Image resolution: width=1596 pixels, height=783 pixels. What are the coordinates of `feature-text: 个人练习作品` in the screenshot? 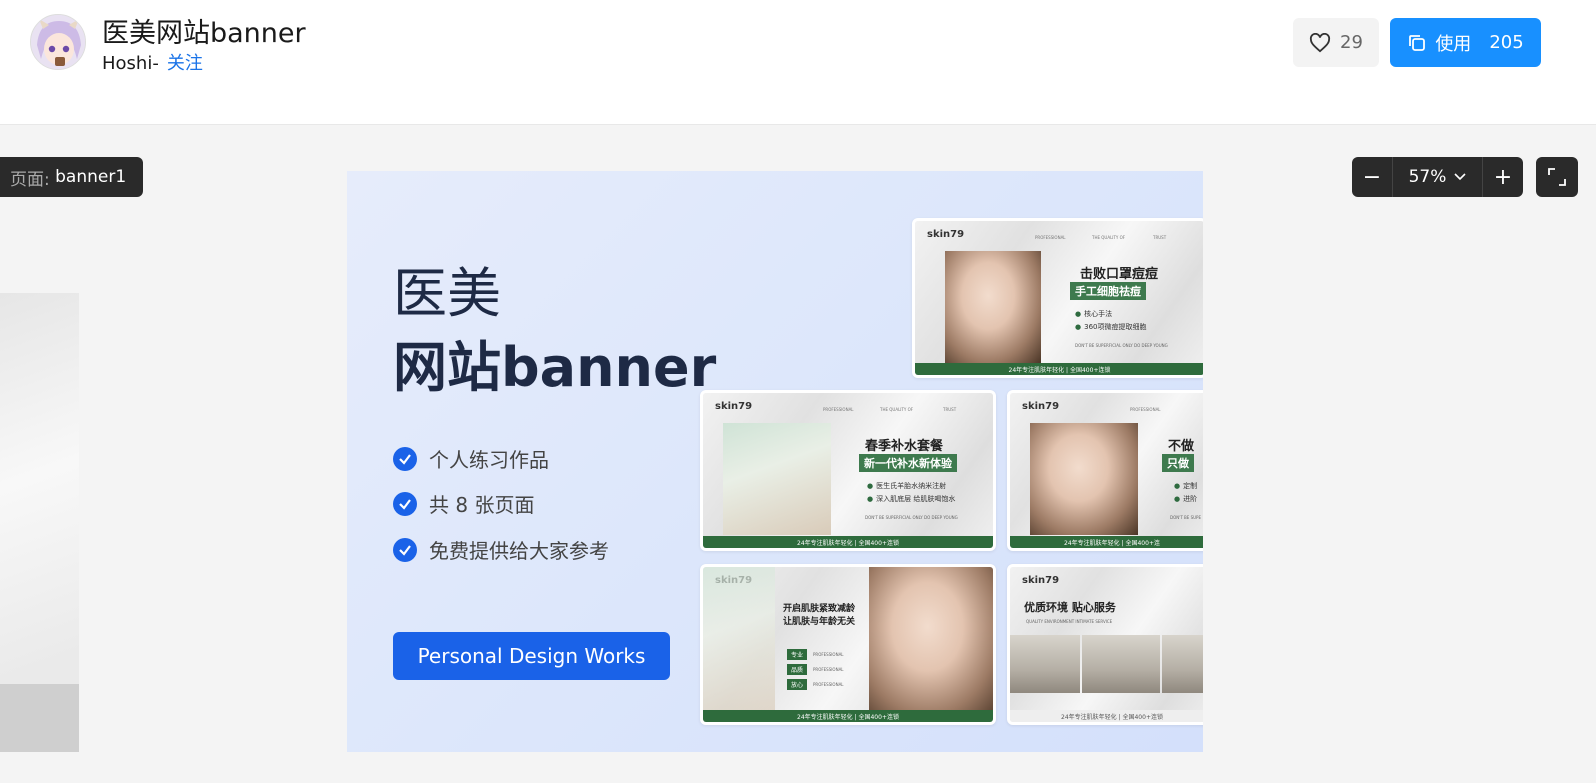 It's located at (489, 460).